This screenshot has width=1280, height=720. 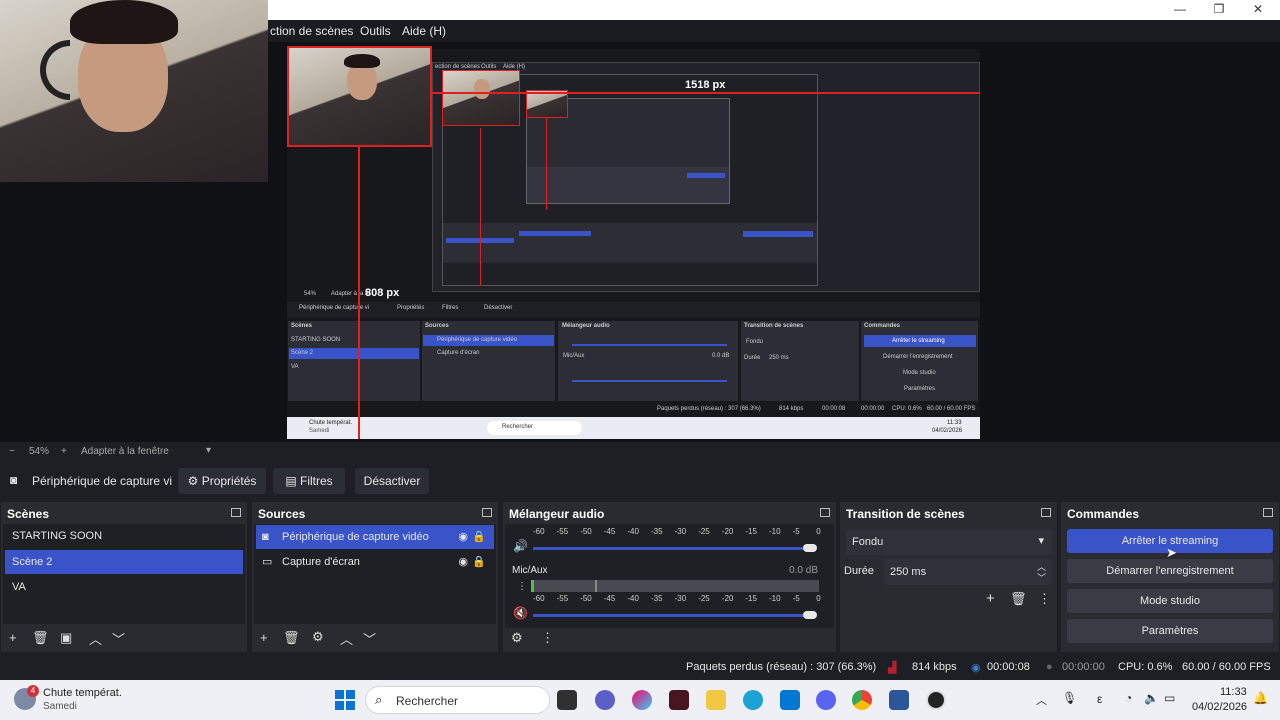 I want to click on maximize-icon: ❐, so click(x=1219, y=9).